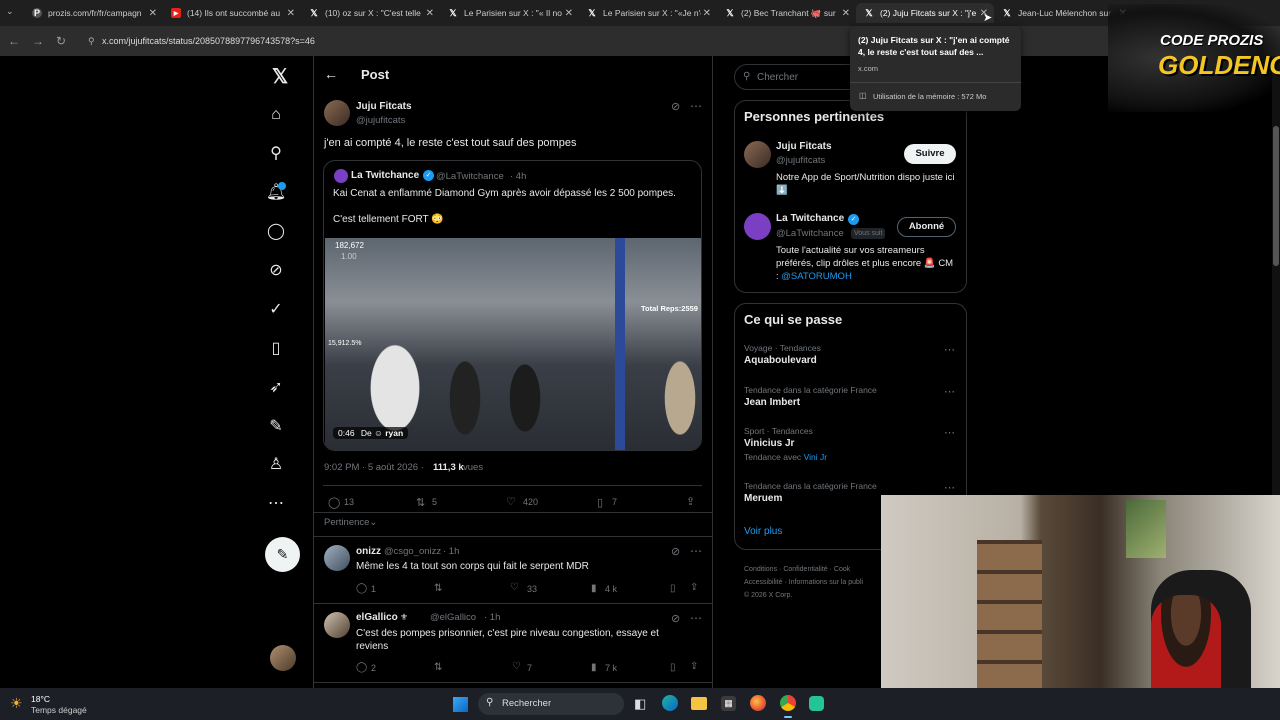 Image resolution: width=1280 pixels, height=720 pixels. What do you see at coordinates (276, 115) in the screenshot?
I see `home-icon: ⌂` at bounding box center [276, 115].